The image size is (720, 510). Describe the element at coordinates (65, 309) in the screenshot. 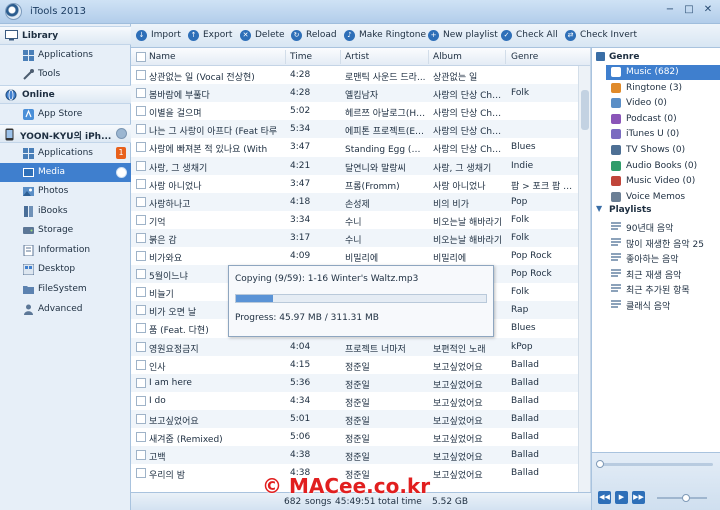

I see `sidebar-item-advanced: Advanced` at that location.